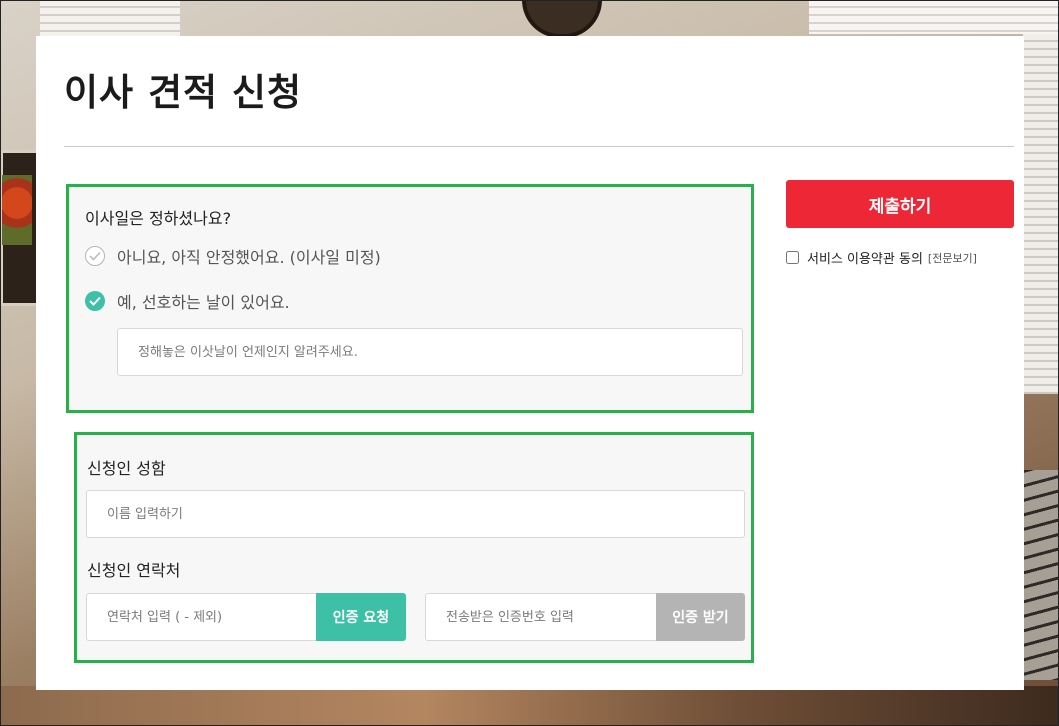 The width and height of the screenshot is (1059, 726). I want to click on option-date-undecided-label: 아니요, 아직 안정했어요. (이사일 미정), so click(249, 257).